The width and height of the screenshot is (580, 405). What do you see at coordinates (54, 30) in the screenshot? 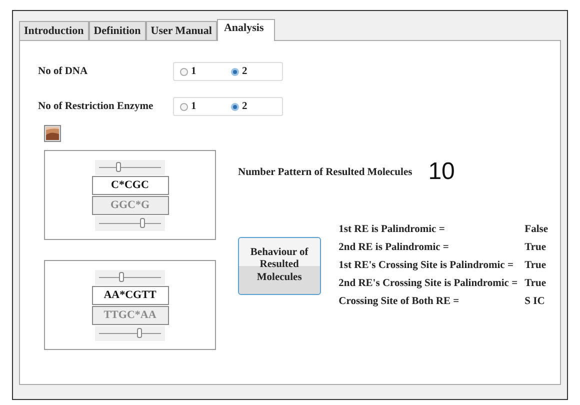
I see `tab: Introduction` at bounding box center [54, 30].